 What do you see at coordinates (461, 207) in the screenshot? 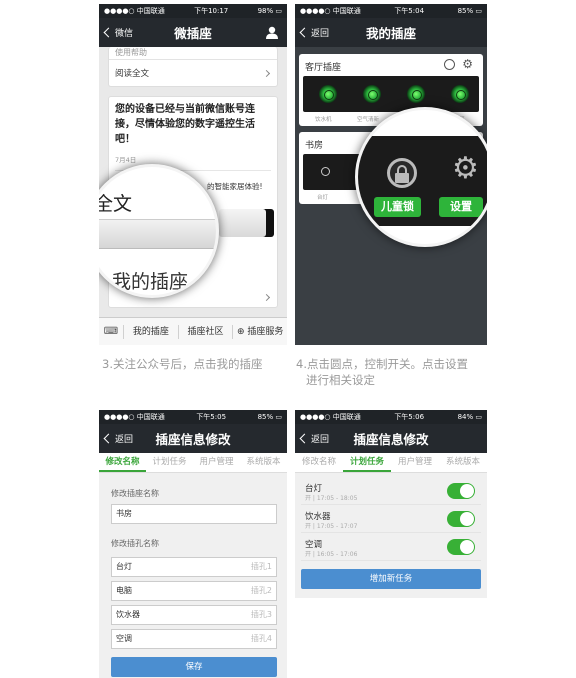
I see `settings-label: 设置` at bounding box center [461, 207].